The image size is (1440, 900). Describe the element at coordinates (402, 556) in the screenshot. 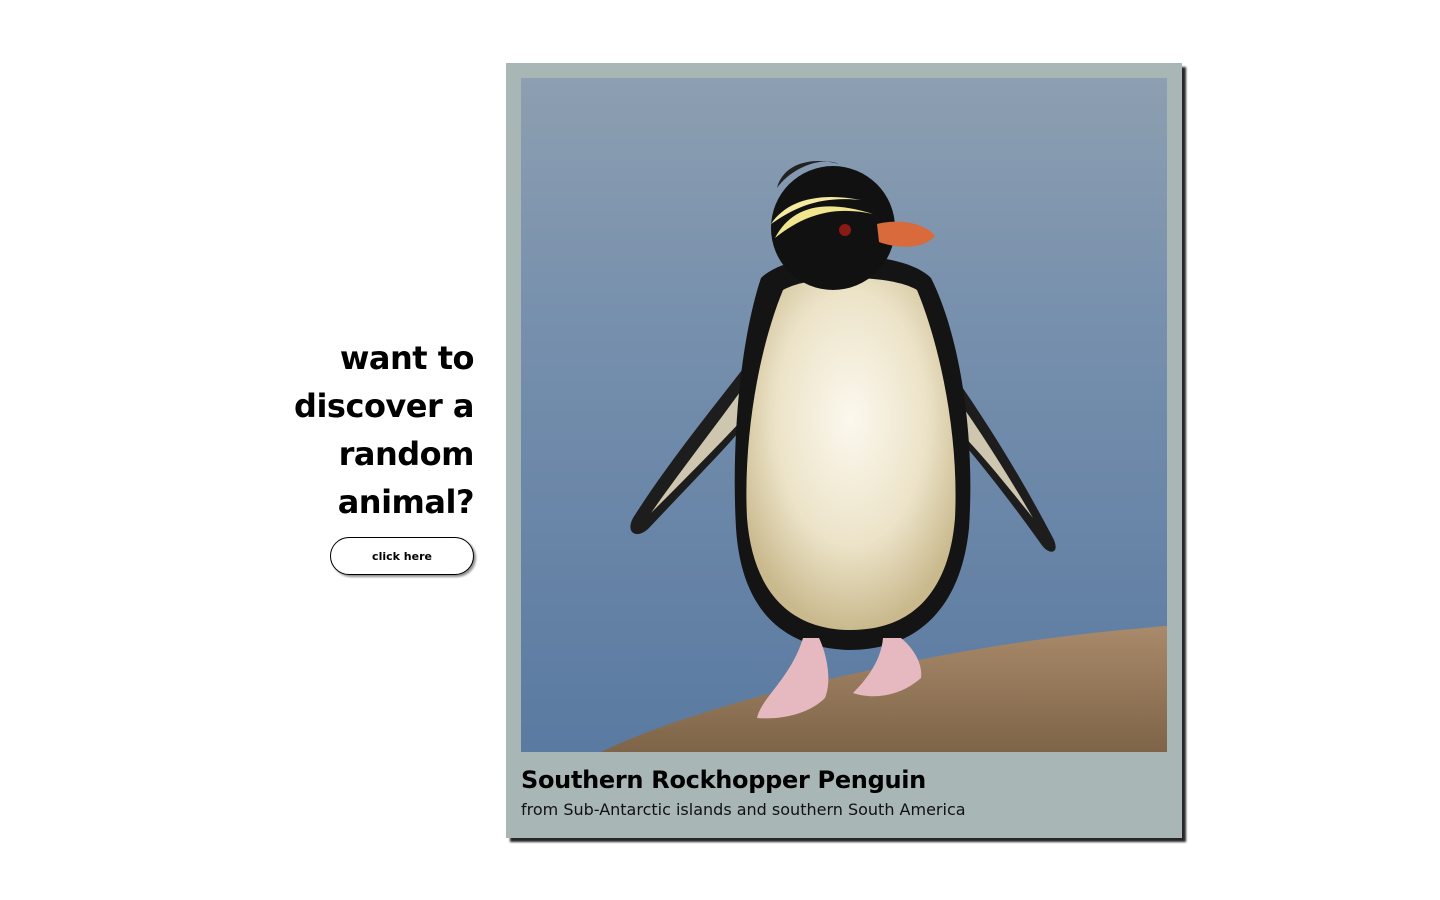

I see `random-animal-button: click here` at that location.